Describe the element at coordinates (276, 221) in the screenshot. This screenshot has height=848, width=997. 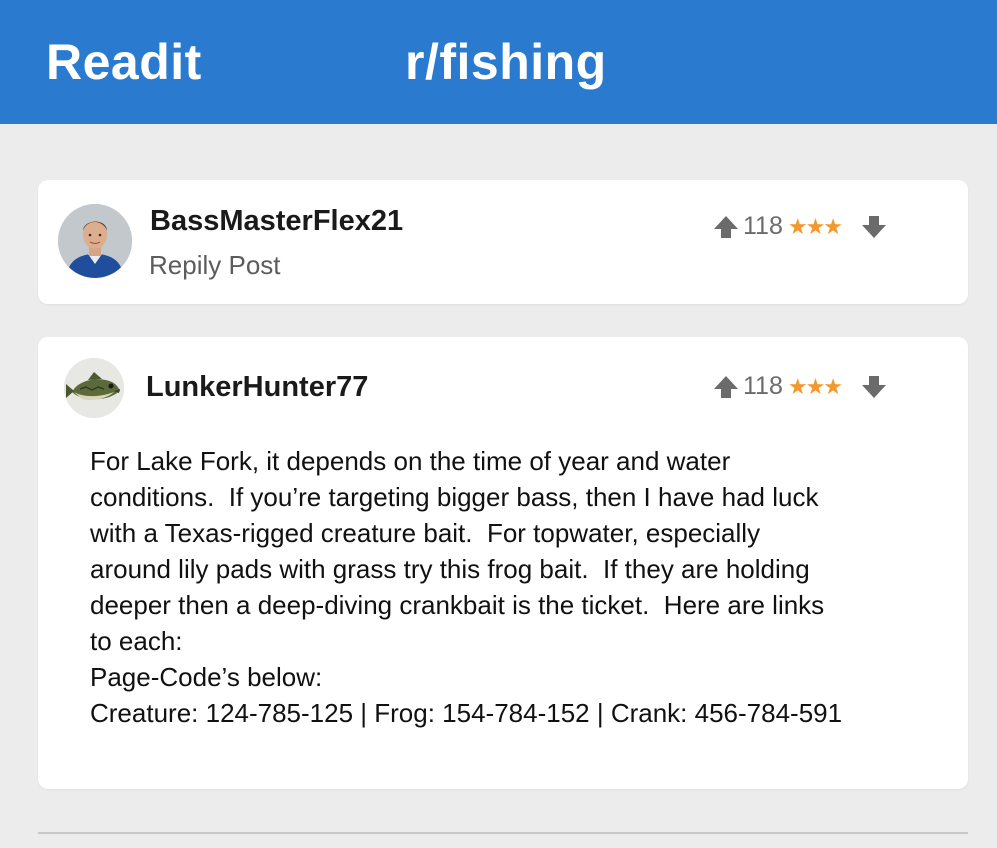
I see `comment-username: BassMasterFlex21` at that location.